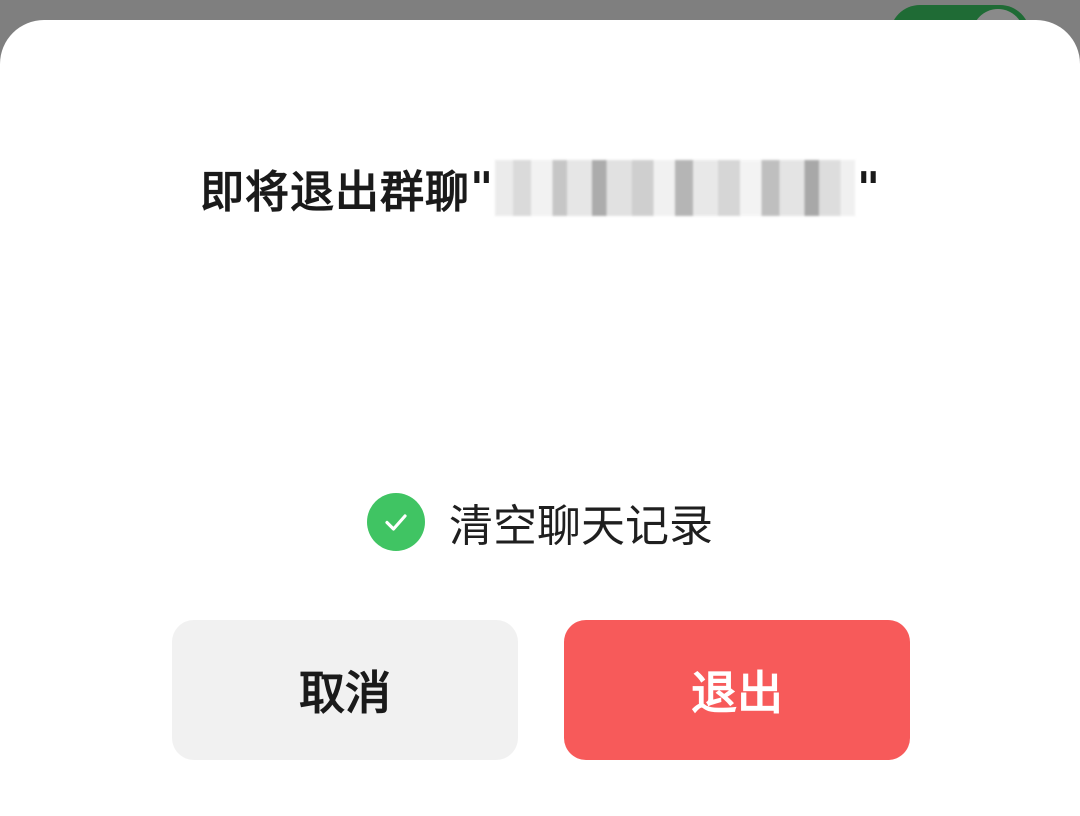 The height and width of the screenshot is (816, 1080). I want to click on clear-history-option: 清空聊天记录, so click(540, 522).